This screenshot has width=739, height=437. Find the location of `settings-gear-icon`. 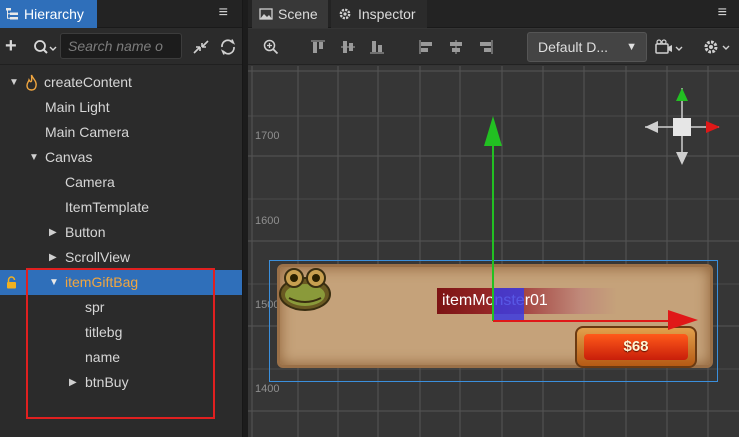

settings-gear-icon is located at coordinates (717, 47).